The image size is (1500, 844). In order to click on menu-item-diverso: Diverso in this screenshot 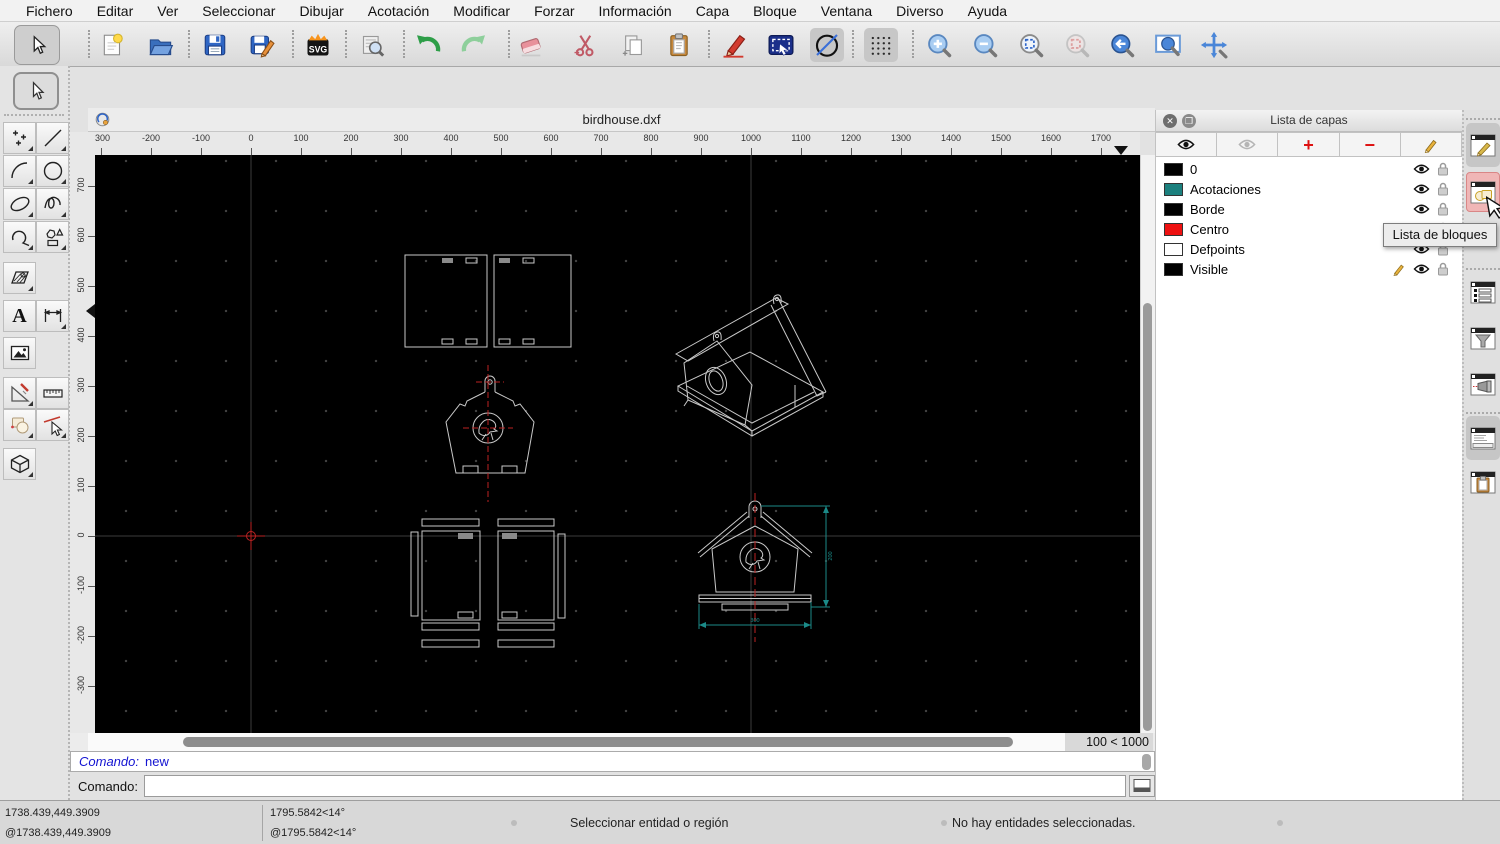, I will do `click(919, 11)`.